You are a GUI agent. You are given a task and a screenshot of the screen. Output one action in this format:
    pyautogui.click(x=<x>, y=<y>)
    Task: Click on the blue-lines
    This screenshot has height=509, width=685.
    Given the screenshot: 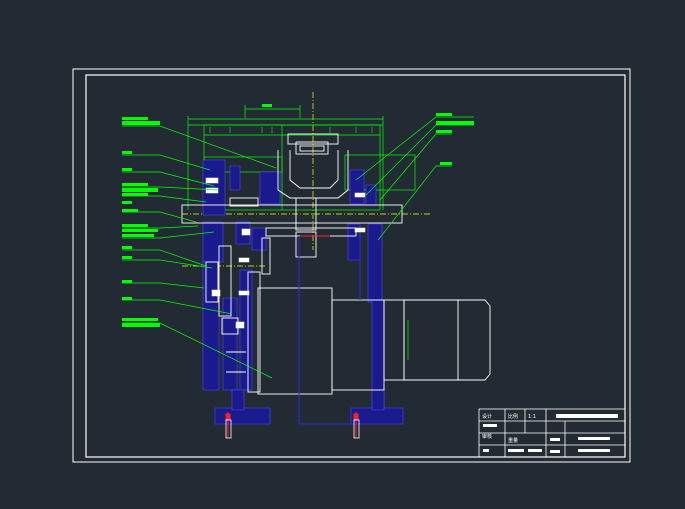 What is the action you would take?
    pyautogui.click(x=329, y=330)
    